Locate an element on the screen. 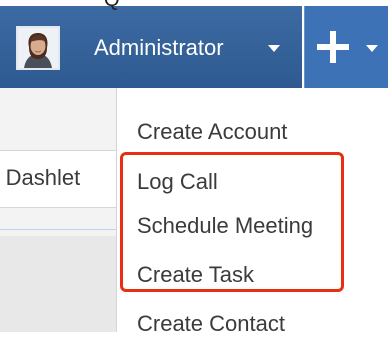 The image size is (388, 337). menu-item-schedule-meeting: Schedule Meeting is located at coordinates (225, 226).